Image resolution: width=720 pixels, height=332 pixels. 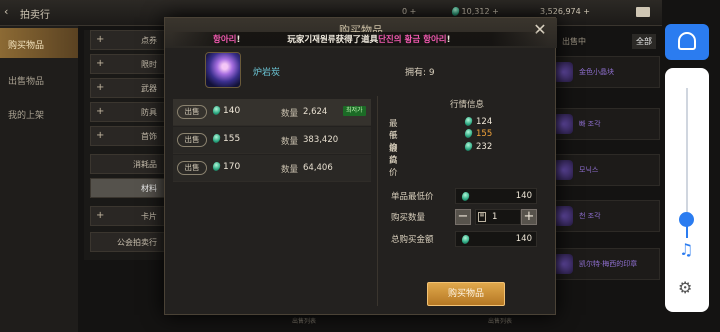 I want to click on list-item: 빠 조각, so click(x=604, y=124).